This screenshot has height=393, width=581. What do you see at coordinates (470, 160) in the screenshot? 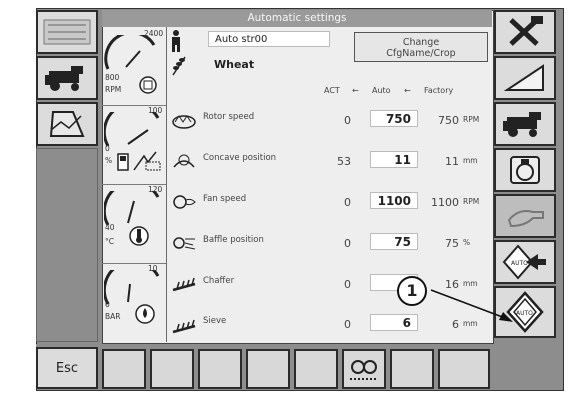
I see `param-unit: mm` at bounding box center [470, 160].